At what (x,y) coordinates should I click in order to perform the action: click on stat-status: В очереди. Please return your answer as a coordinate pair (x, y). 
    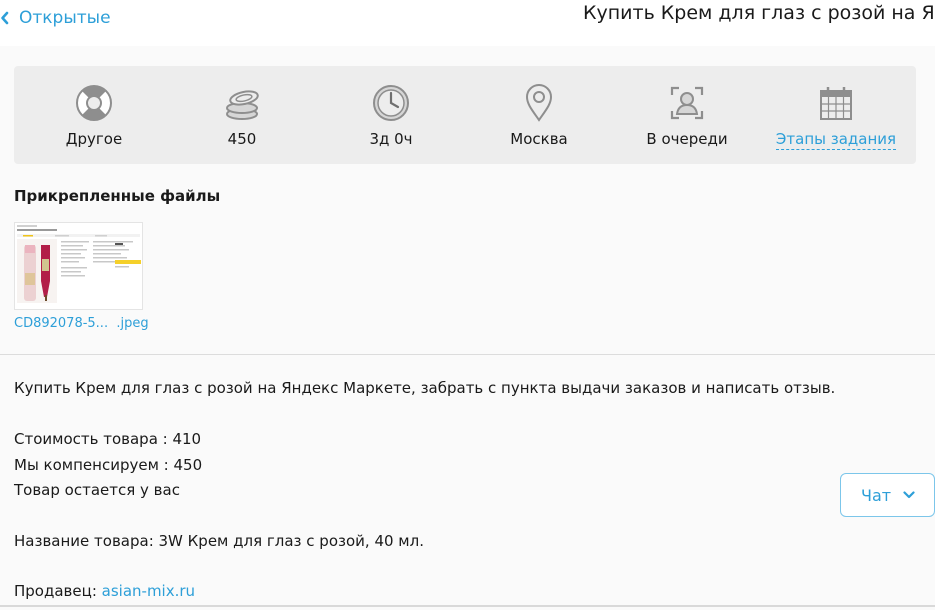
    Looking at the image, I should click on (687, 115).